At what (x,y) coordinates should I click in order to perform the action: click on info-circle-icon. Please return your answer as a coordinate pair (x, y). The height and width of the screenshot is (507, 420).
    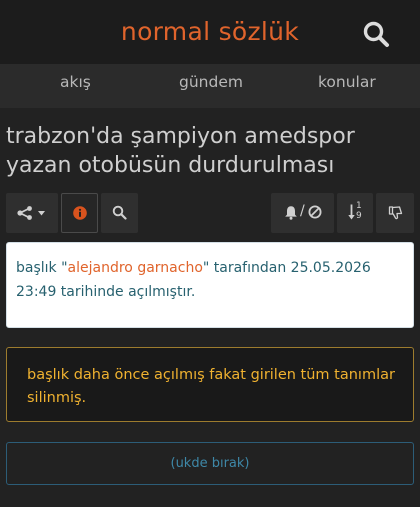
    Looking at the image, I should click on (80, 213).